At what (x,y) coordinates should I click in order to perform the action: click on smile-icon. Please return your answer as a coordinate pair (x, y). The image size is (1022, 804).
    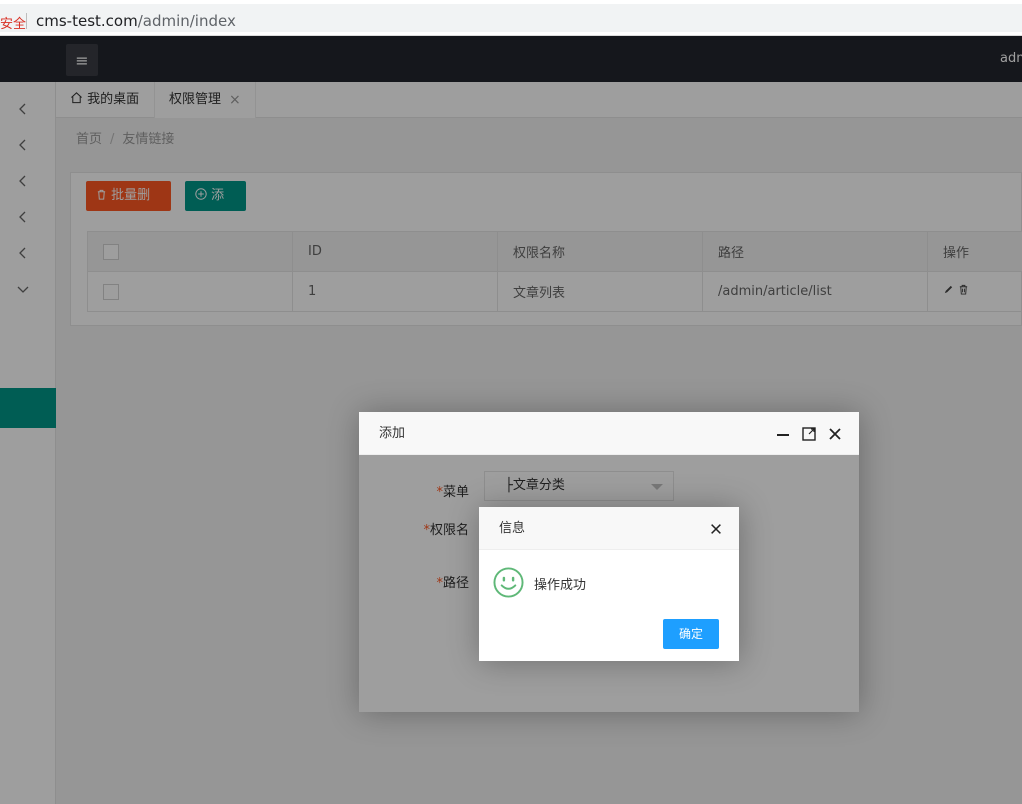
    Looking at the image, I should click on (508, 582).